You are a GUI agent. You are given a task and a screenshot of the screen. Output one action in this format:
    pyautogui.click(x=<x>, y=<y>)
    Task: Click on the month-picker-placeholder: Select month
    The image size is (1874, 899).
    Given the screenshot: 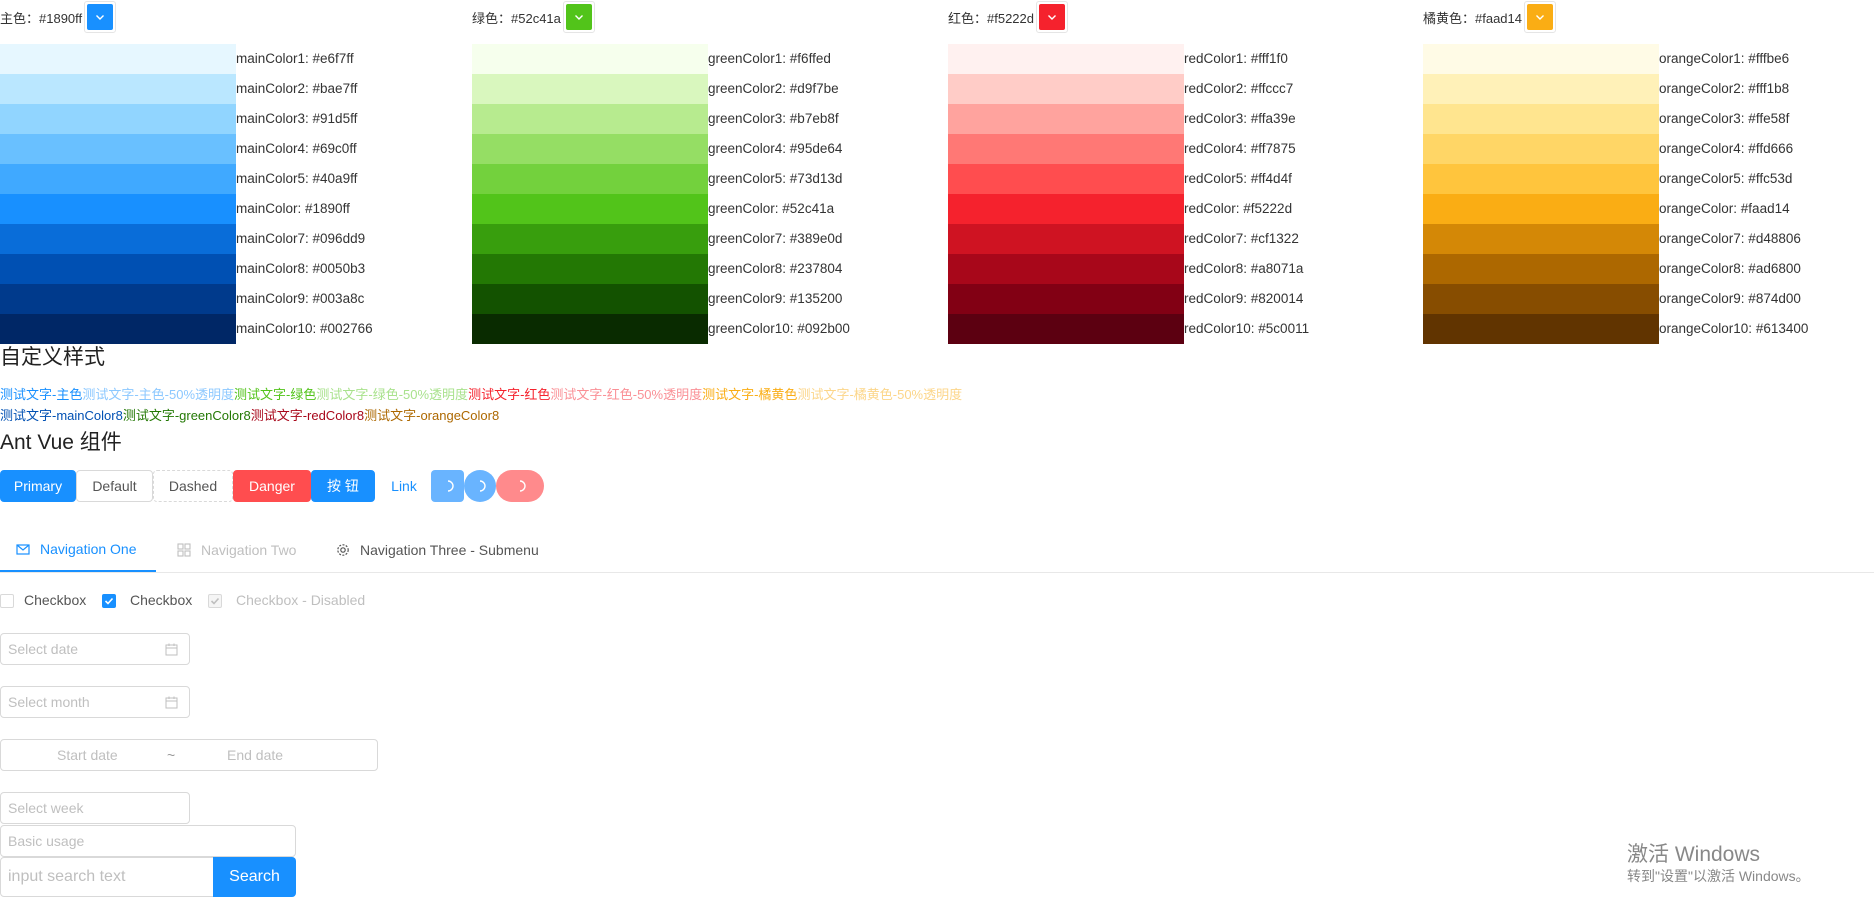 What is the action you would take?
    pyautogui.click(x=49, y=702)
    